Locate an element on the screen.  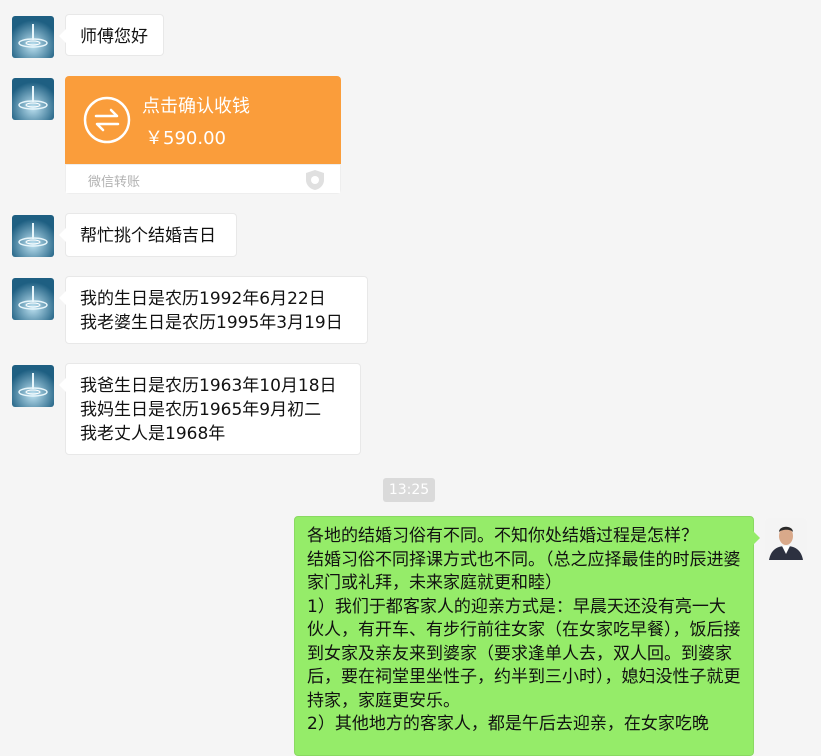
wechat-transfer-card: 点击确认收钱 ￥590.00 微信转账 is located at coordinates (203, 135).